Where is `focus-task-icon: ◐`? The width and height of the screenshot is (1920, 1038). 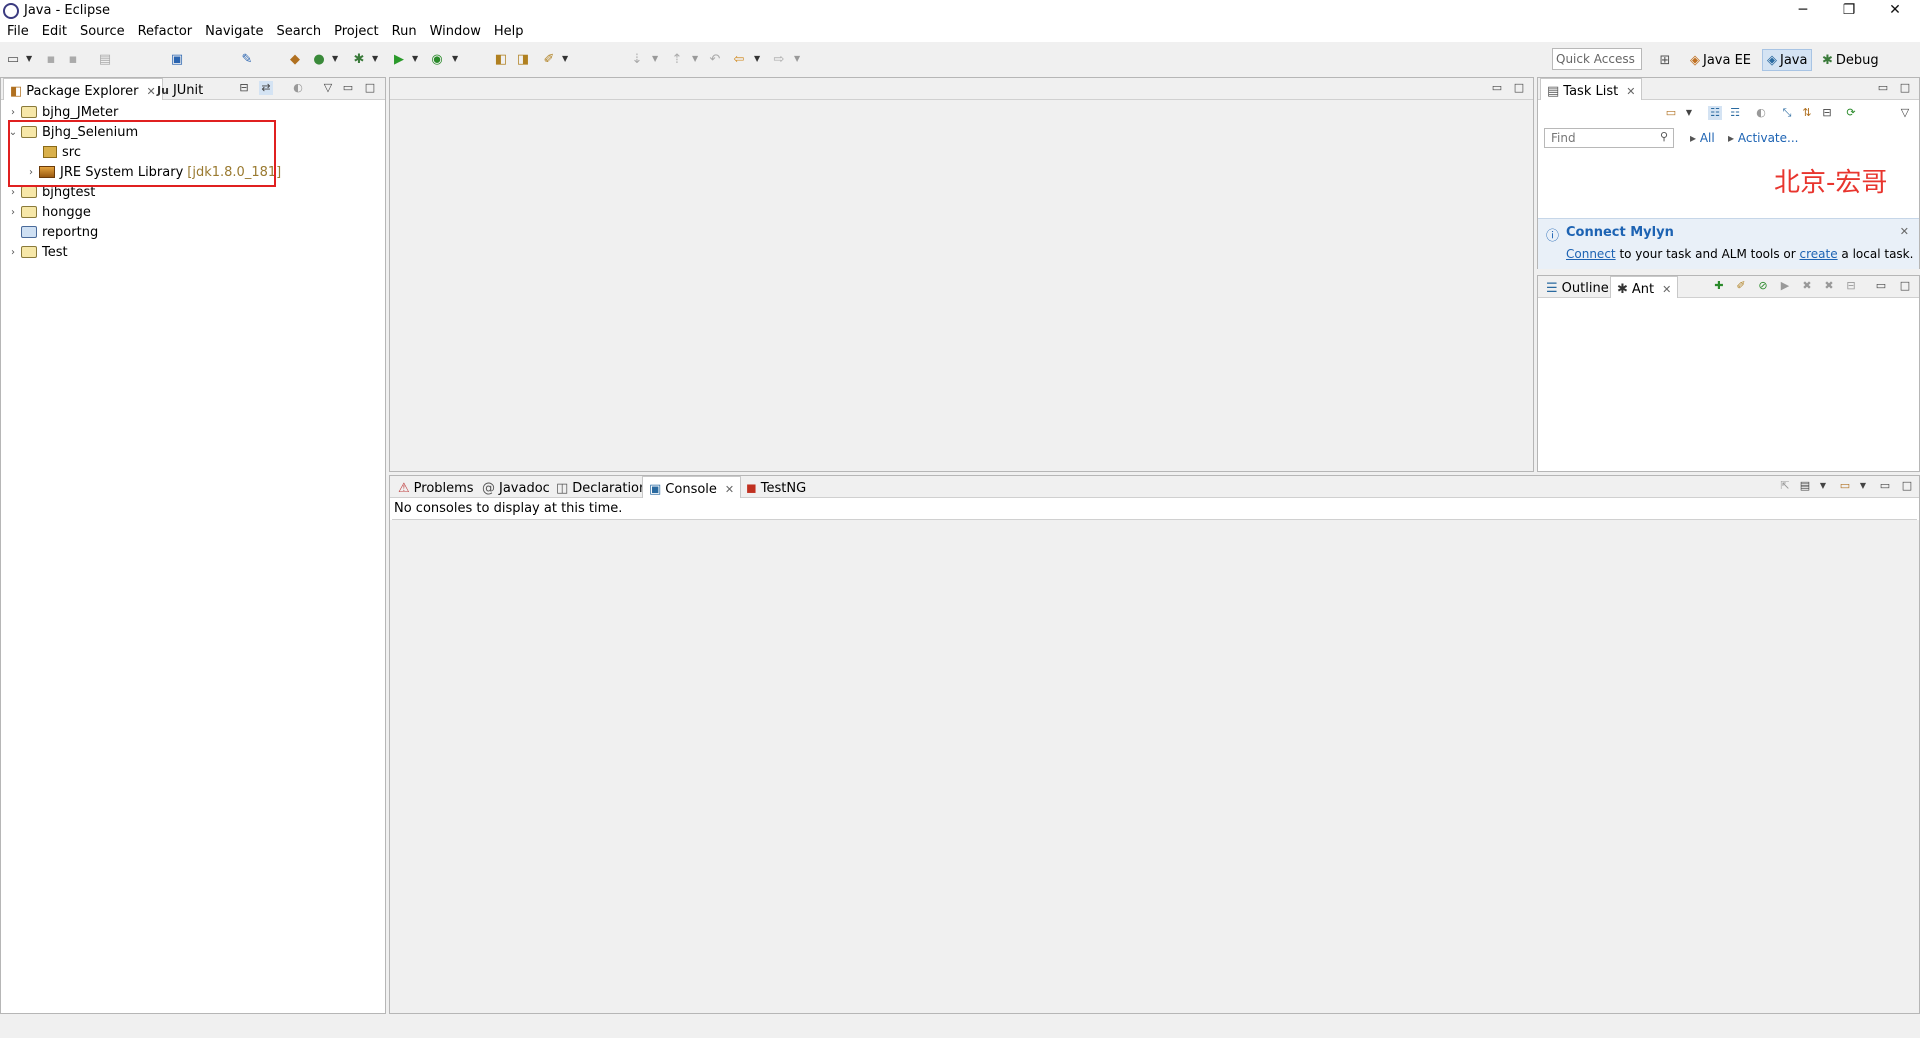 focus-task-icon: ◐ is located at coordinates (298, 88).